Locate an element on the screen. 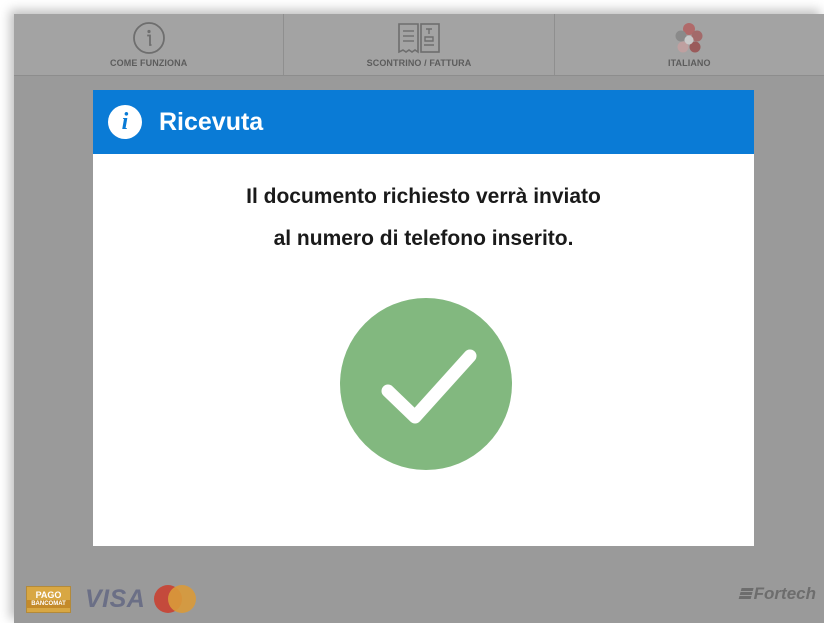 The height and width of the screenshot is (623, 824). checkmark-icon is located at coordinates (426, 384).